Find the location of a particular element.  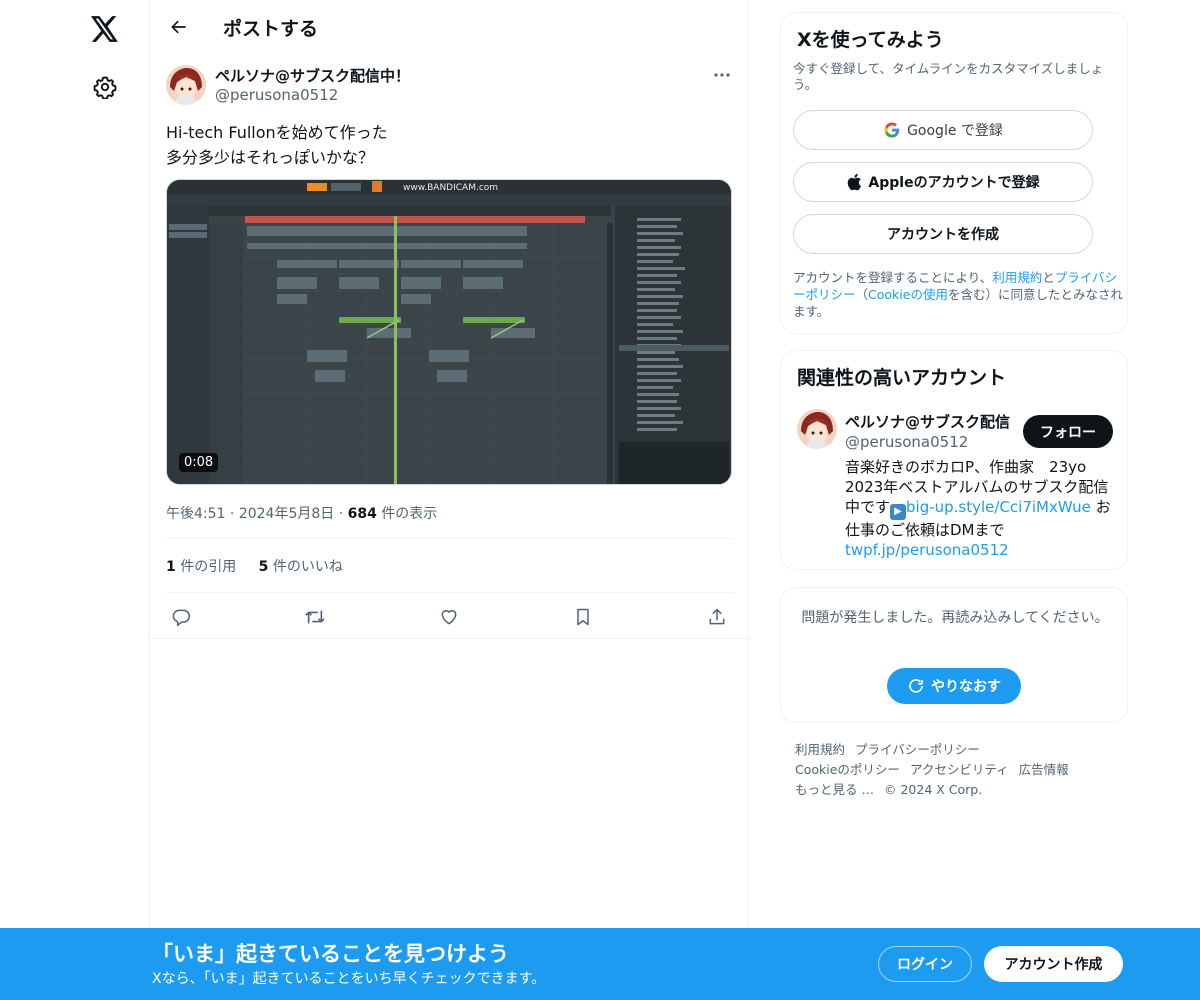

copyright: © 2024 X Corp. is located at coordinates (933, 789).